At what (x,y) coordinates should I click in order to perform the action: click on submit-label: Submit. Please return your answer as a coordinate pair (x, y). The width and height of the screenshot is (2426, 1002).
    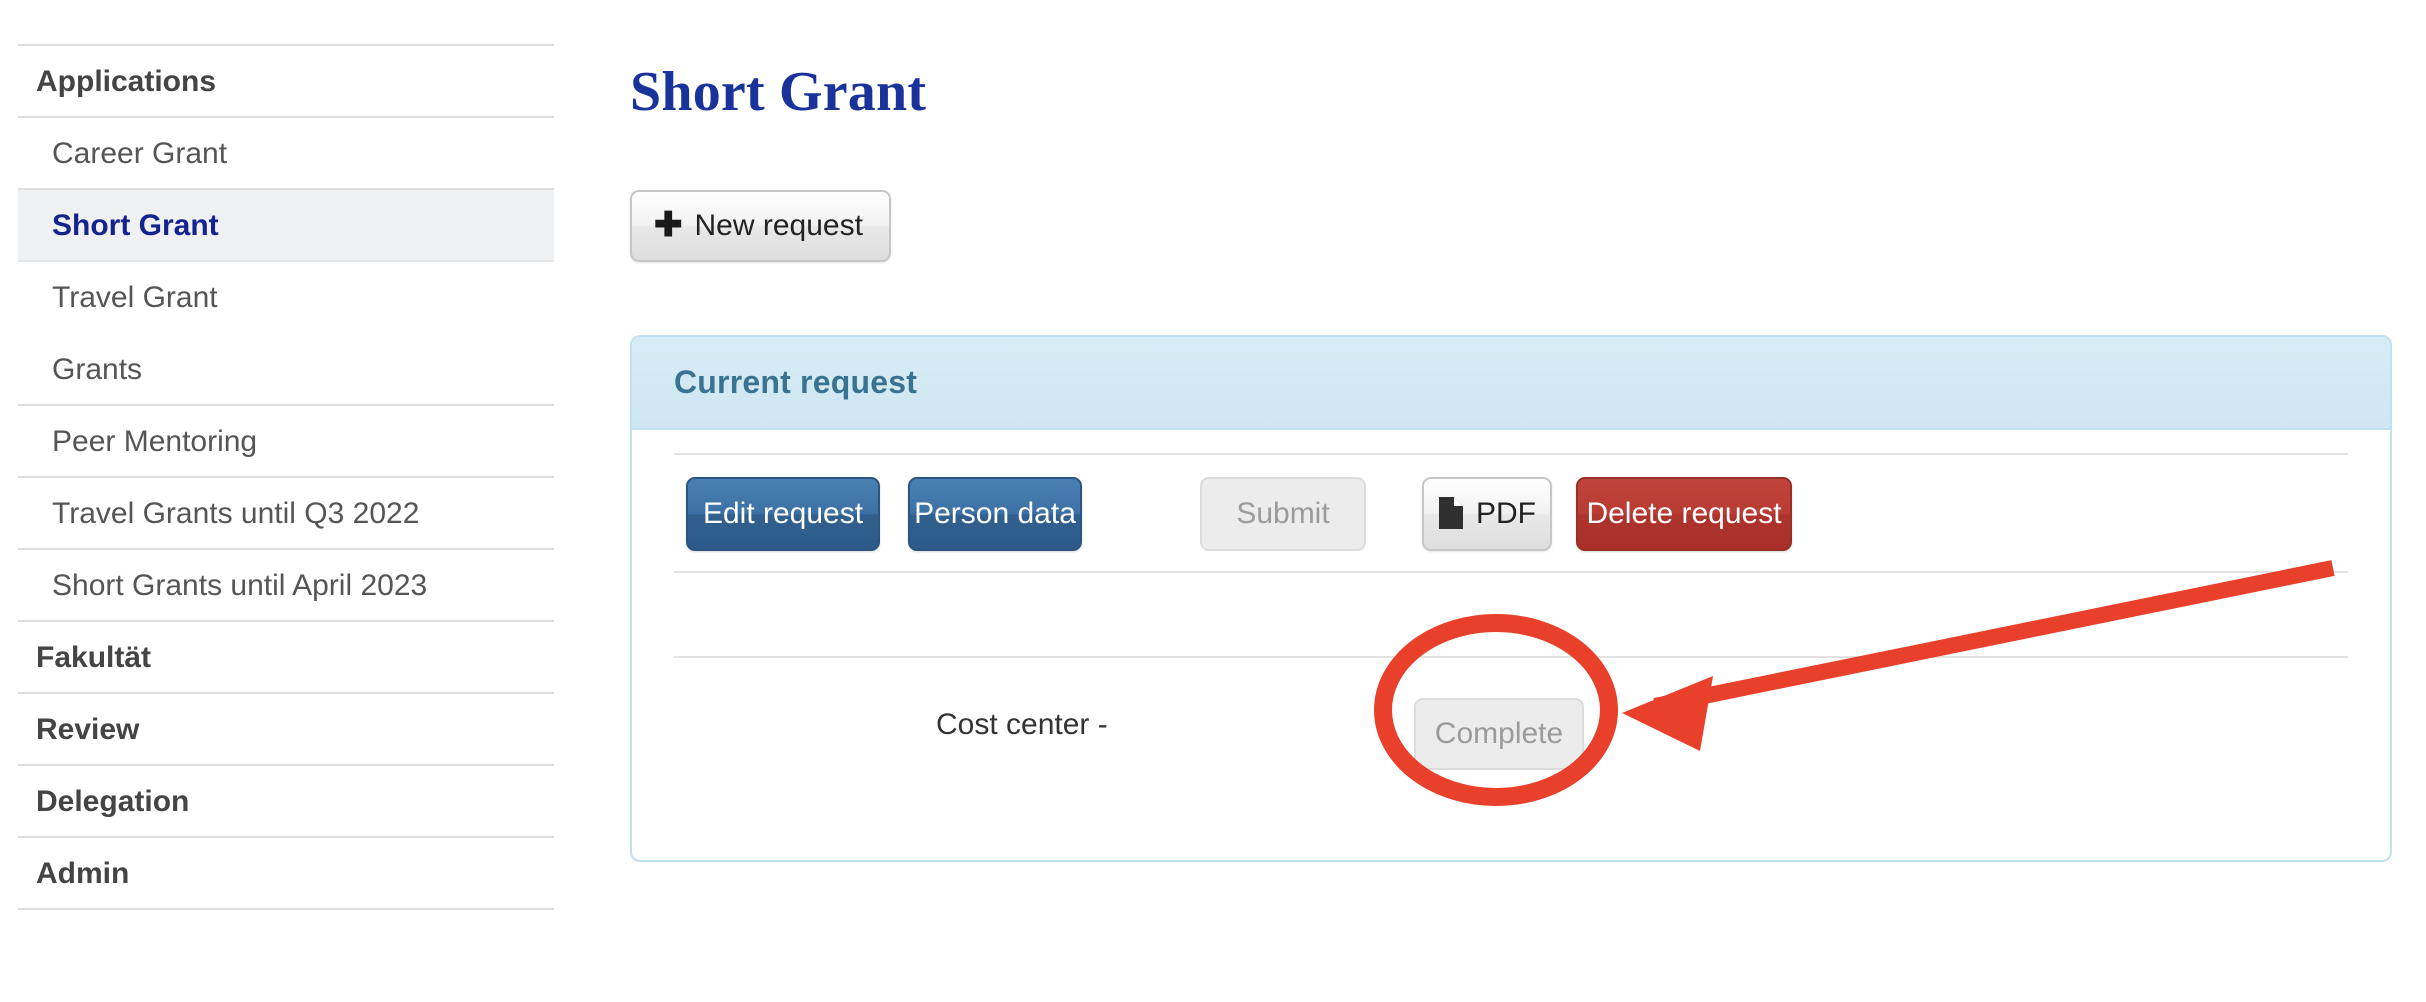
    Looking at the image, I should click on (1283, 513).